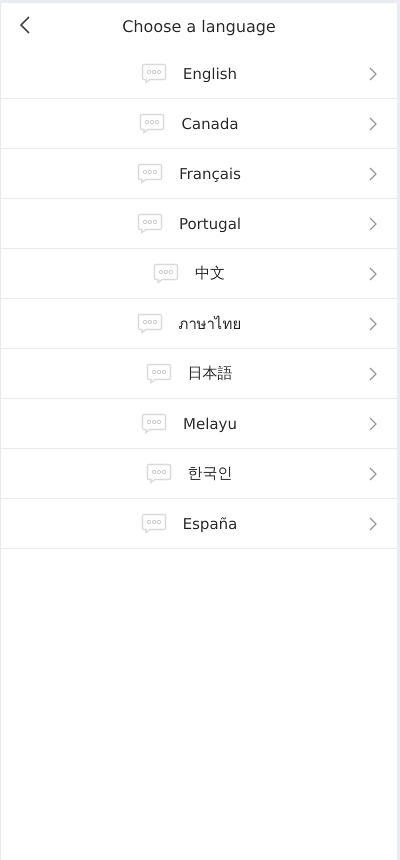  Describe the element at coordinates (199, 124) in the screenshot. I see `language-item: Canada` at that location.